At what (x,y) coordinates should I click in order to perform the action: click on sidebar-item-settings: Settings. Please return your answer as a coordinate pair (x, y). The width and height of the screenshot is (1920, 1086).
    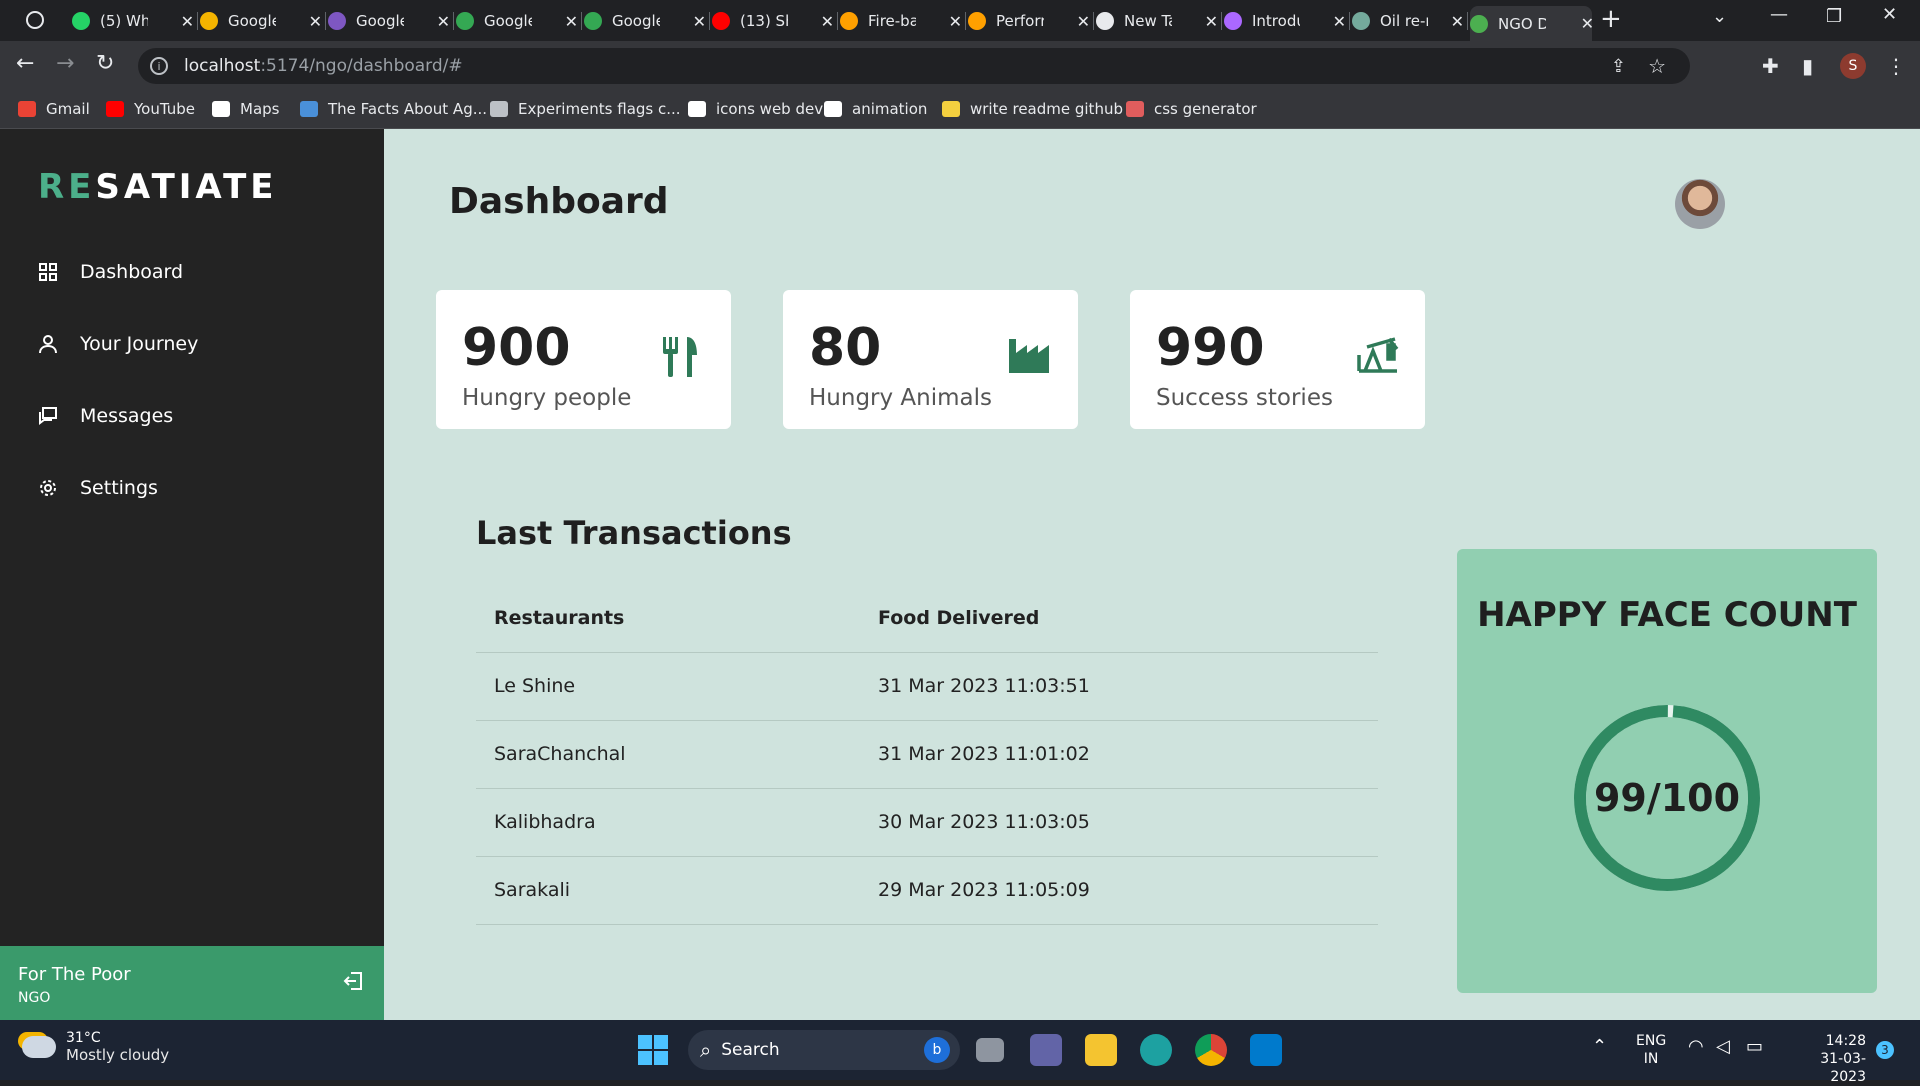
    Looking at the image, I should click on (98, 488).